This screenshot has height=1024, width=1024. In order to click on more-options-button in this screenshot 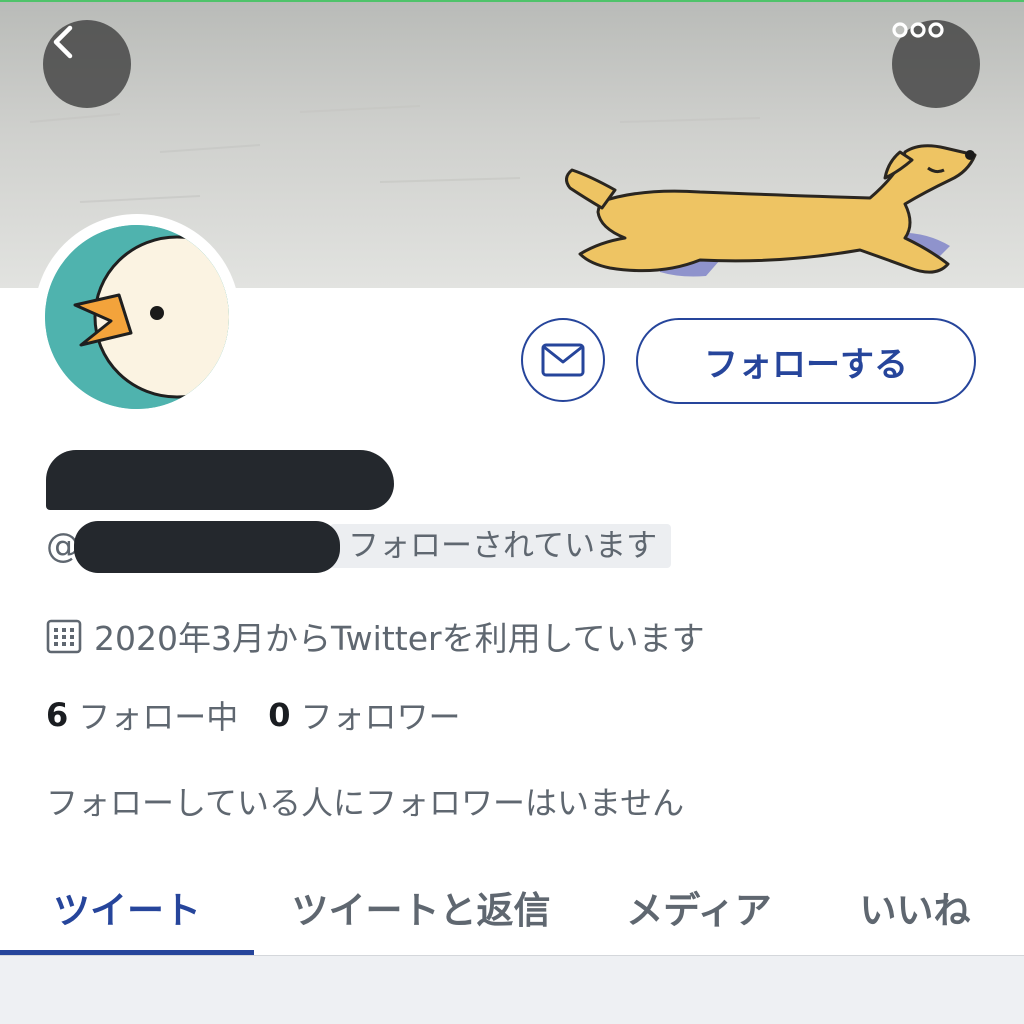, I will do `click(936, 64)`.